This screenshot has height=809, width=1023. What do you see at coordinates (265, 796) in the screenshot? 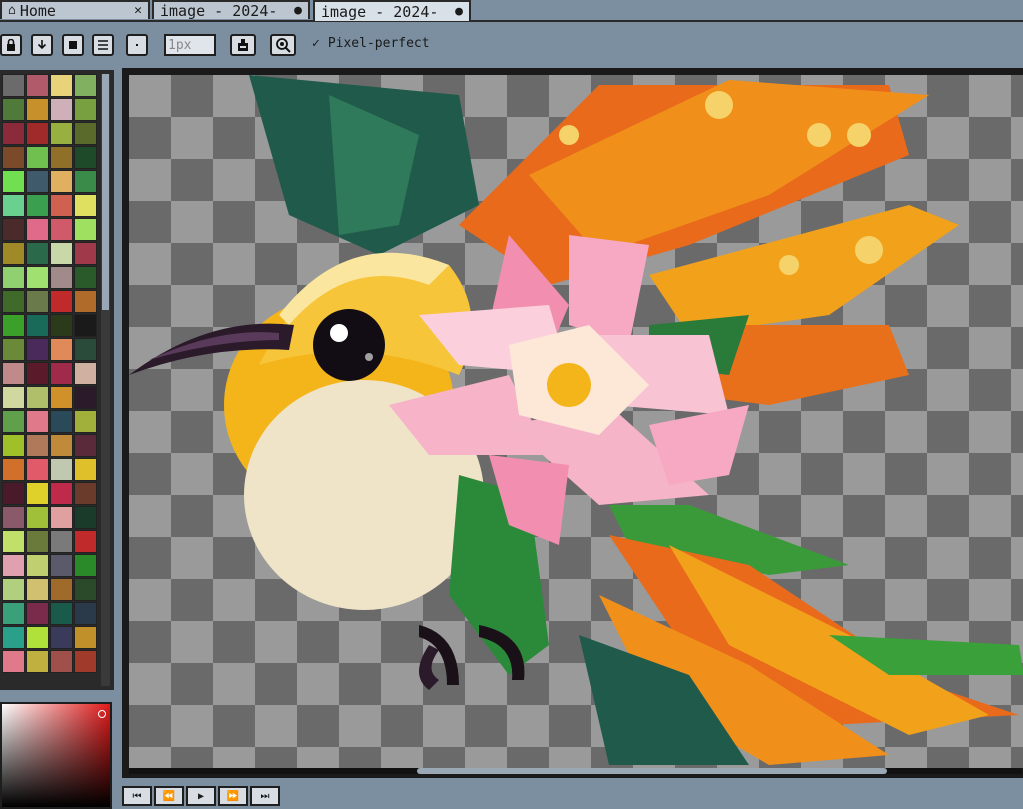
I see `last-frame-button: ⏭` at bounding box center [265, 796].